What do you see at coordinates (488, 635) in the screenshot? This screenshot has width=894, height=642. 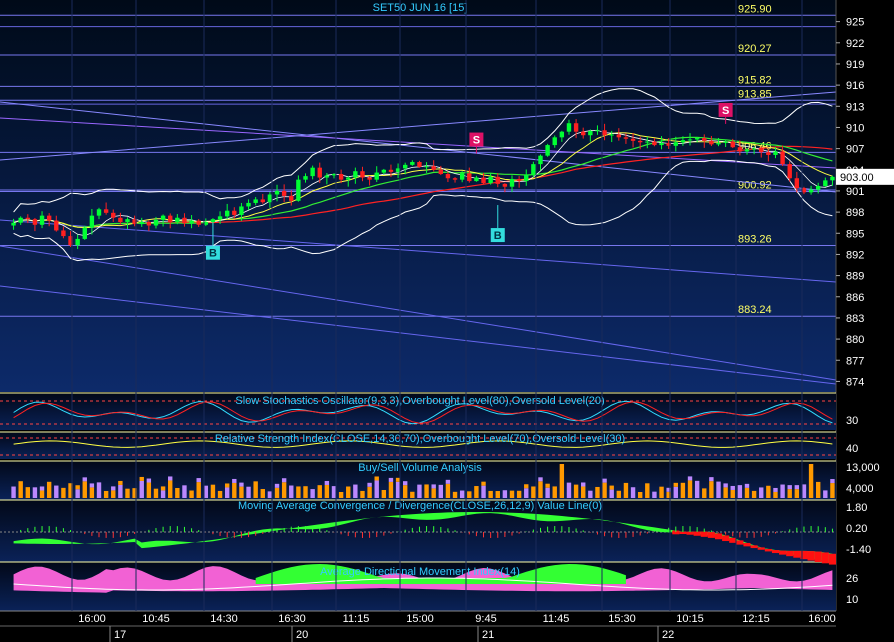 I see `date-label: 21` at bounding box center [488, 635].